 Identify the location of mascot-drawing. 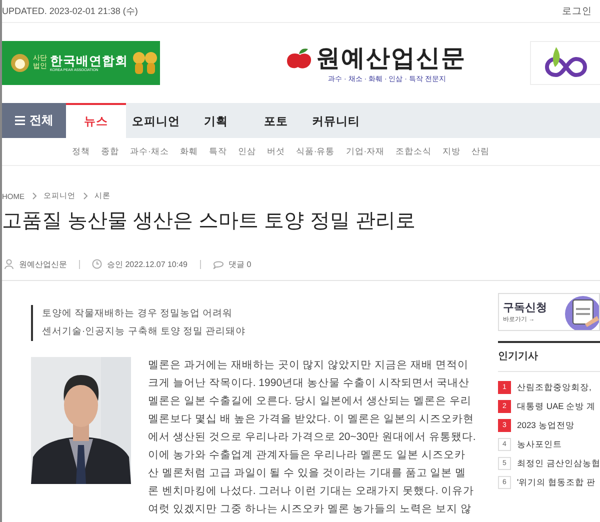
(145, 63).